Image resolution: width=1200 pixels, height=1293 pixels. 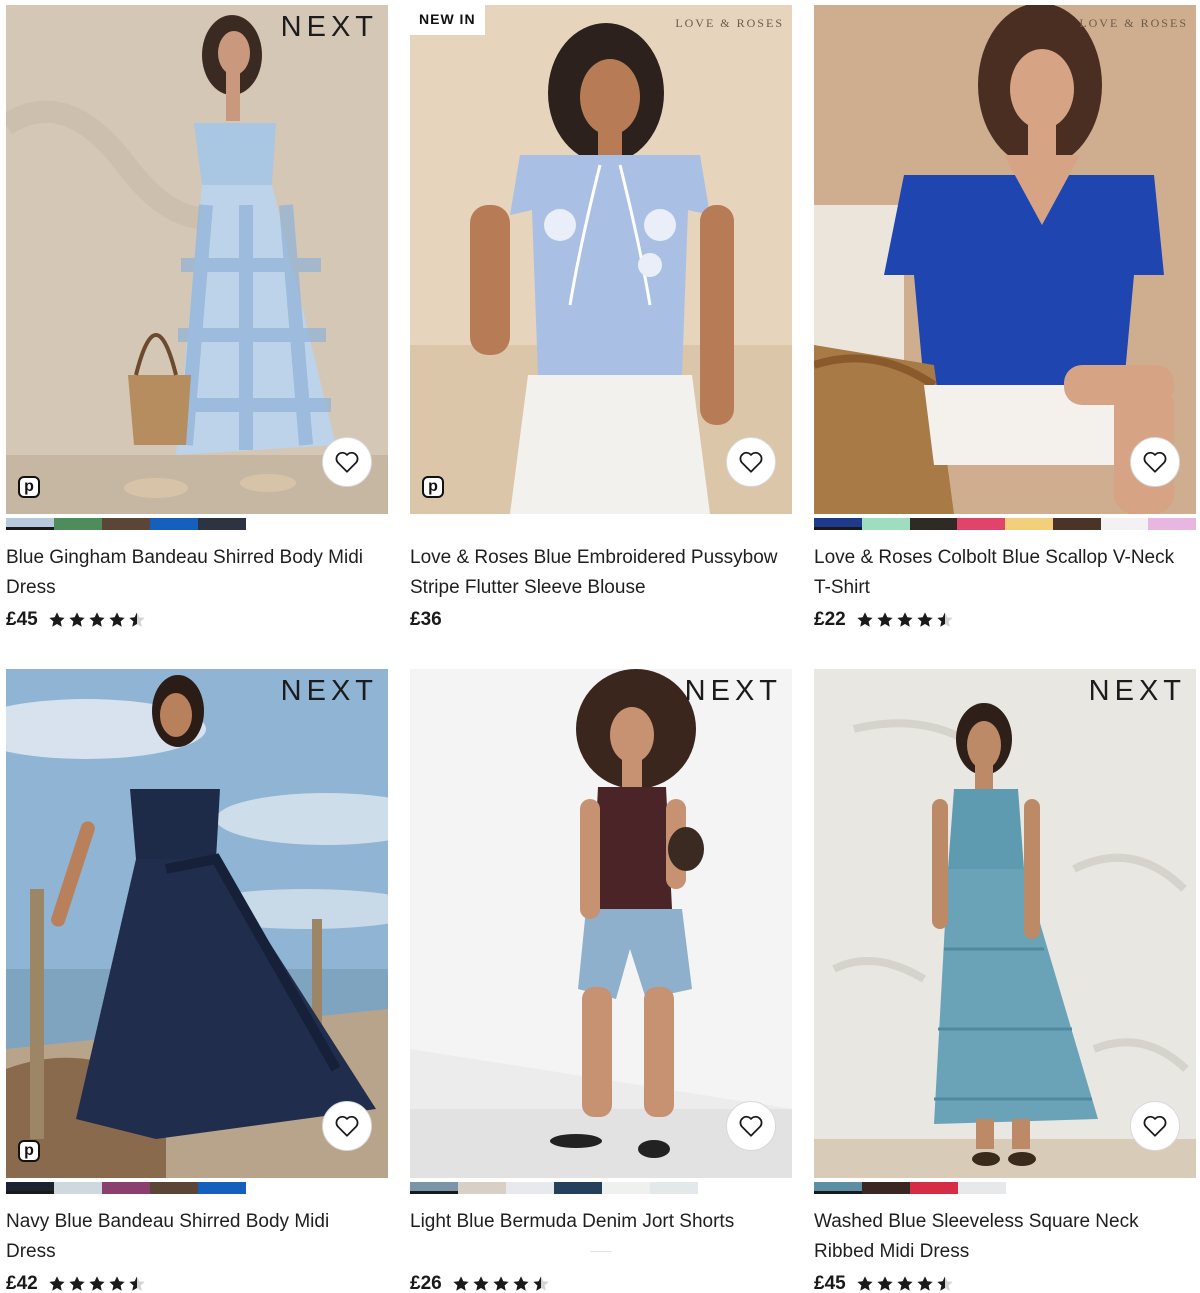 I want to click on price-rating-row: £36, so click(x=601, y=620).